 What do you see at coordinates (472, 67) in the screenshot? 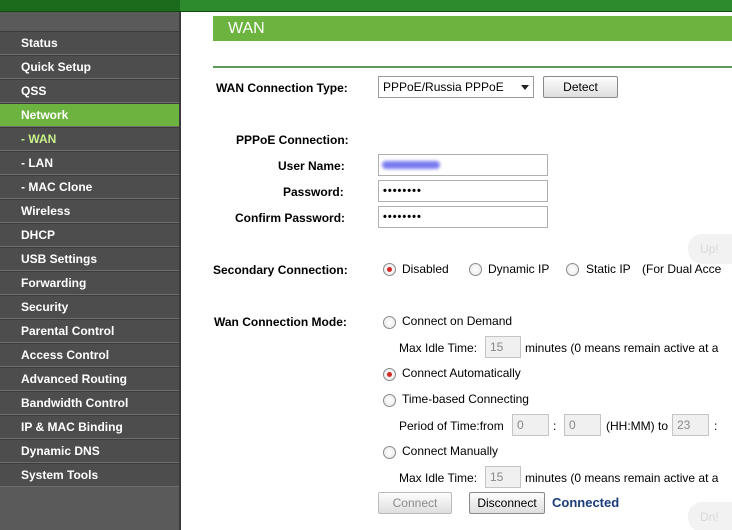
I see `divider` at bounding box center [472, 67].